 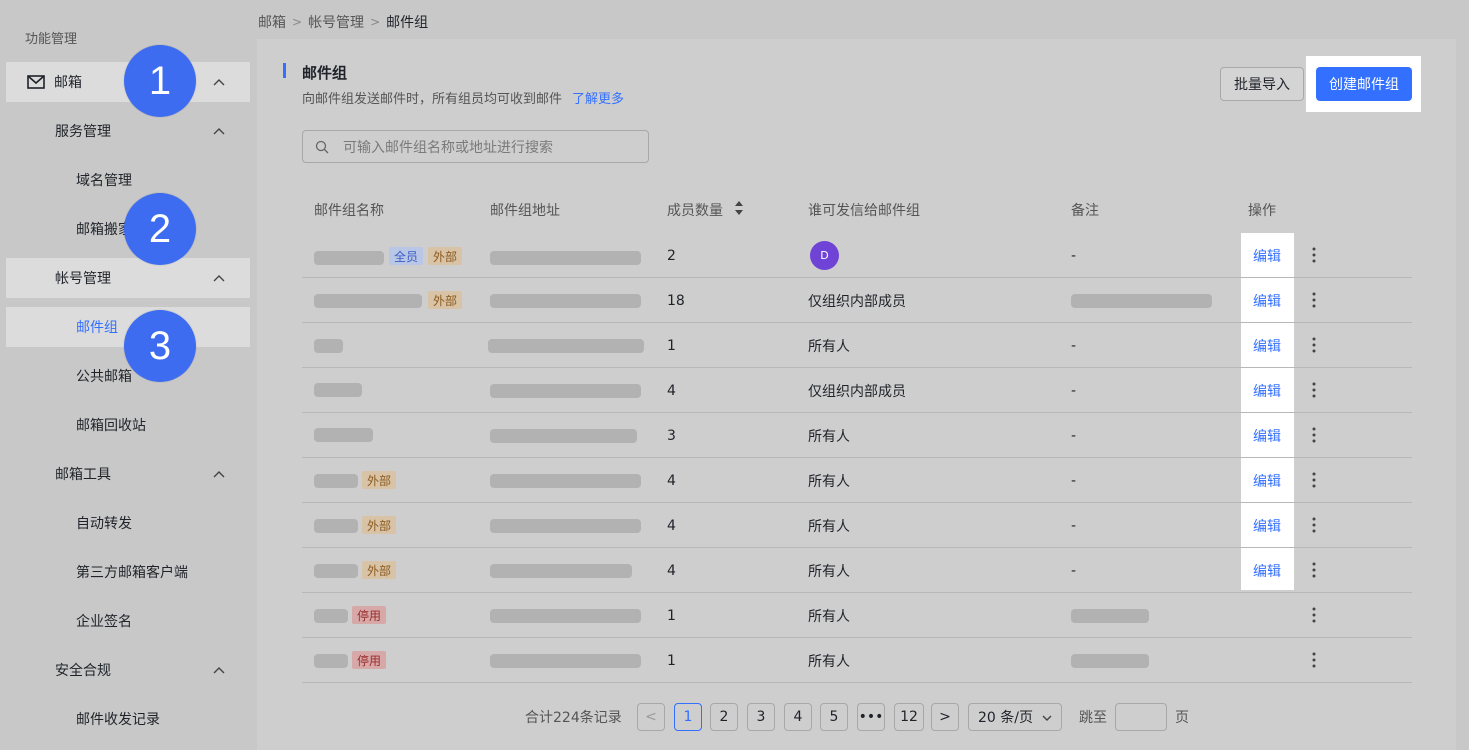 I want to click on sidebar-item-mail-tools: 邮箱工具, so click(x=128, y=474).